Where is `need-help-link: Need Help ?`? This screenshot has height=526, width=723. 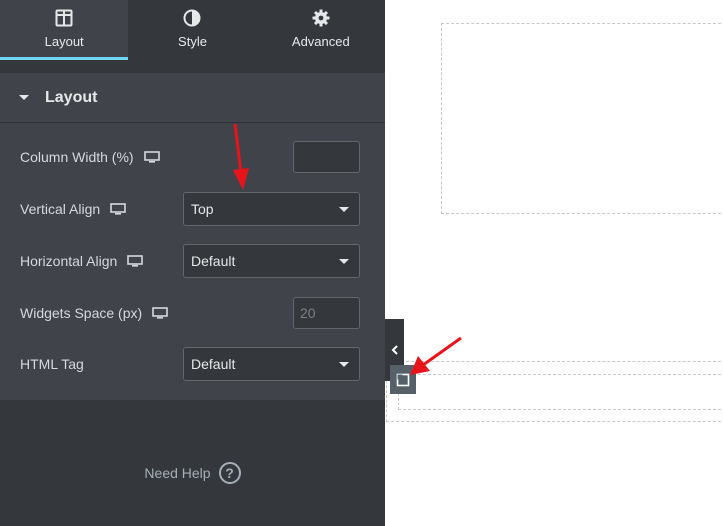 need-help-link: Need Help ? is located at coordinates (192, 473).